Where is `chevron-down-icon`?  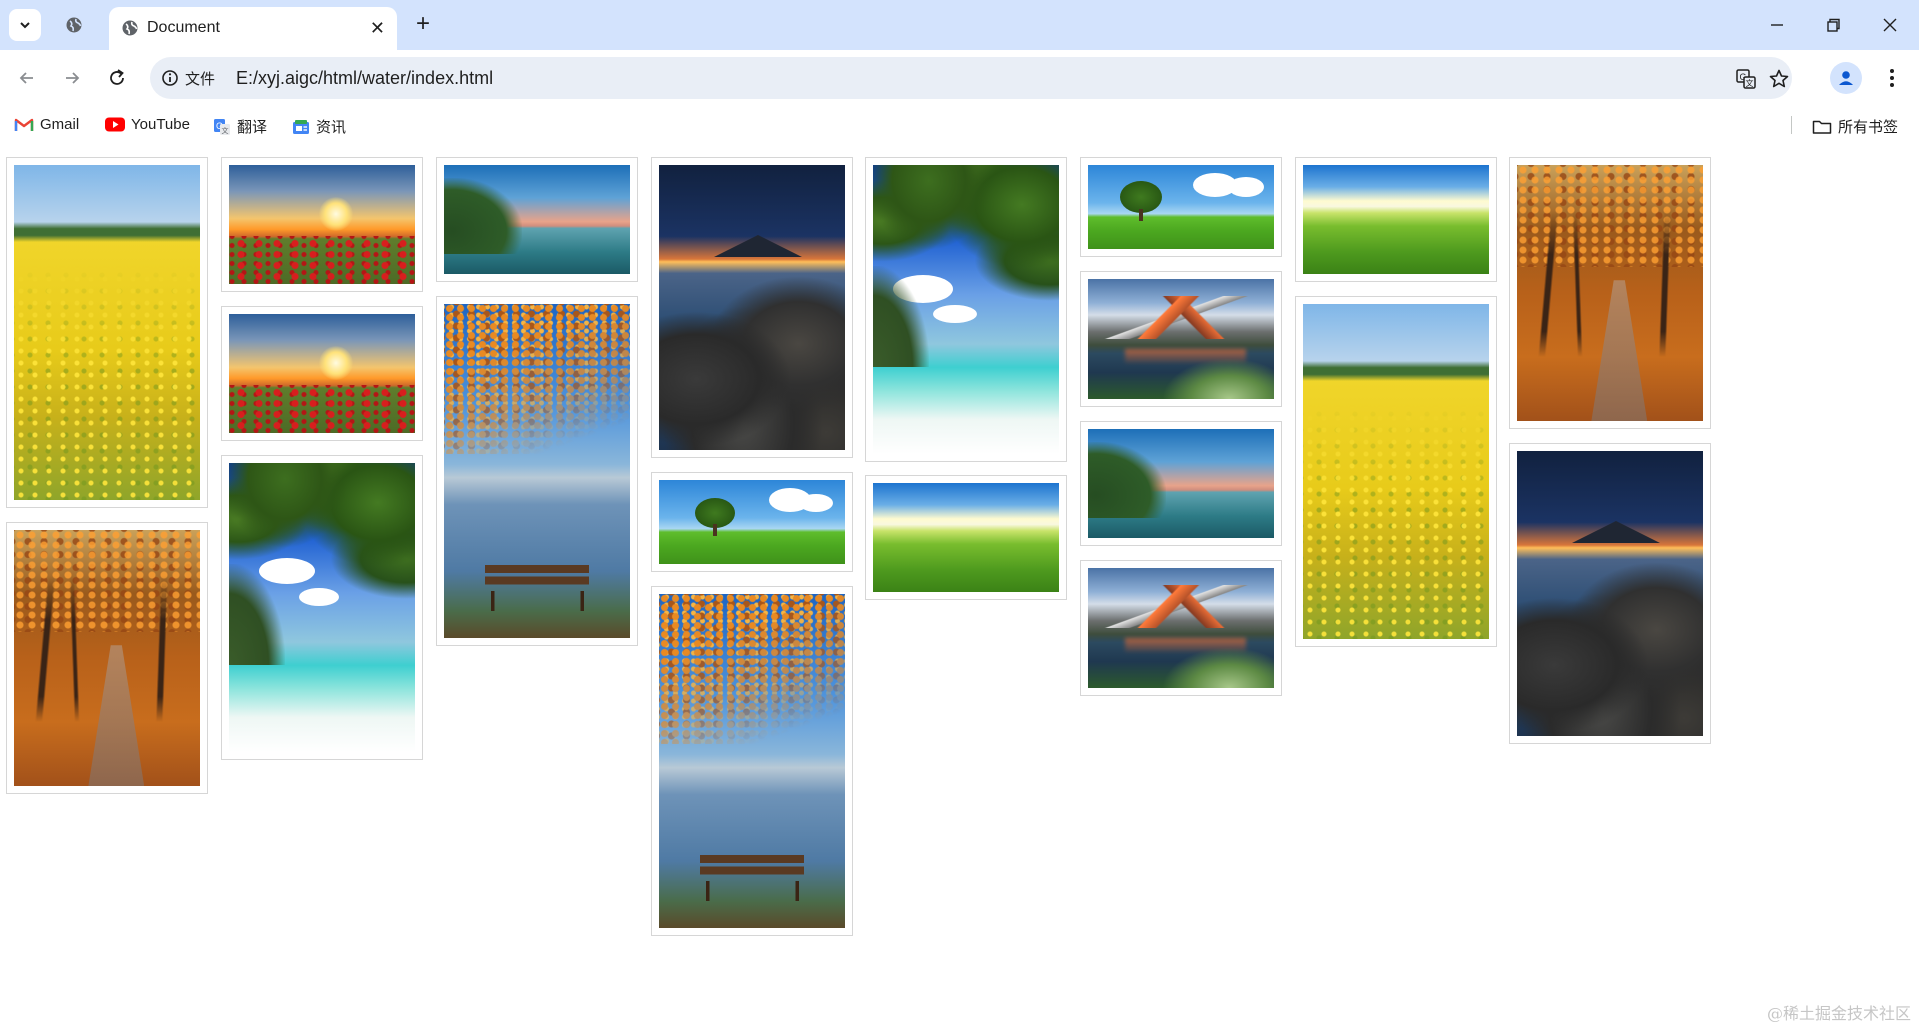
chevron-down-icon is located at coordinates (25, 25).